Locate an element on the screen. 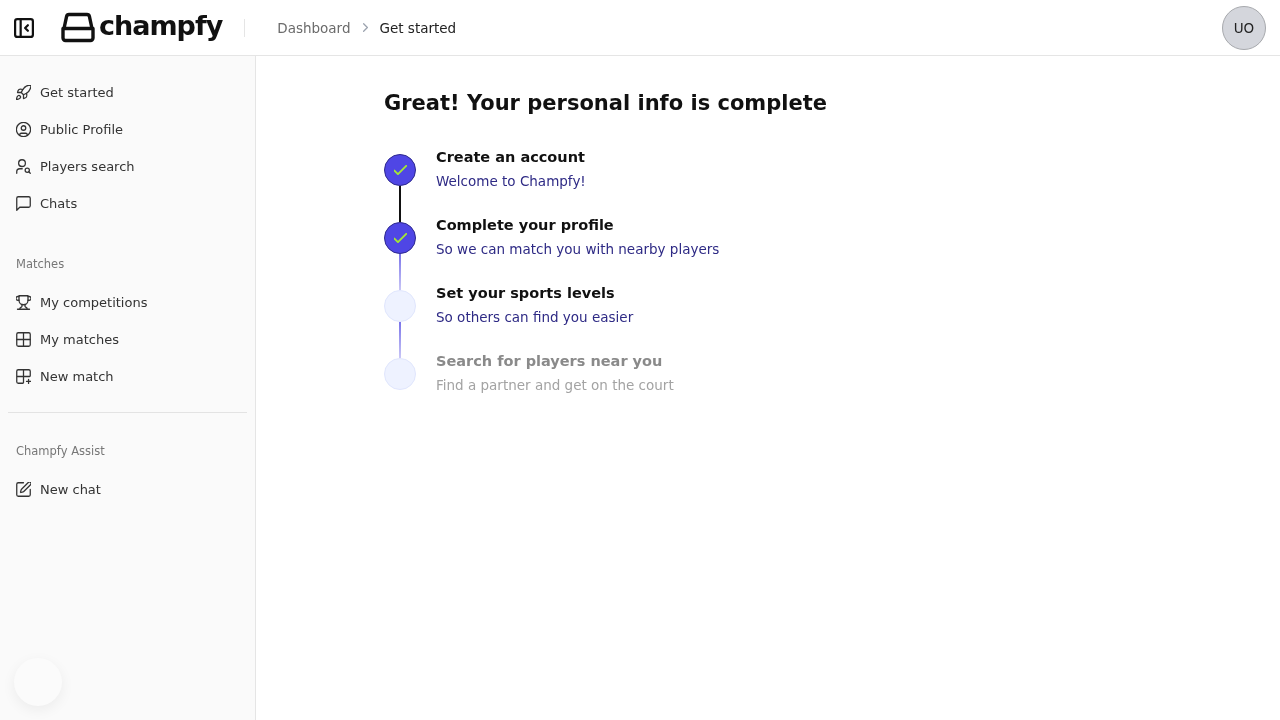 The width and height of the screenshot is (1280, 720). section-heading: Matches is located at coordinates (40, 264).